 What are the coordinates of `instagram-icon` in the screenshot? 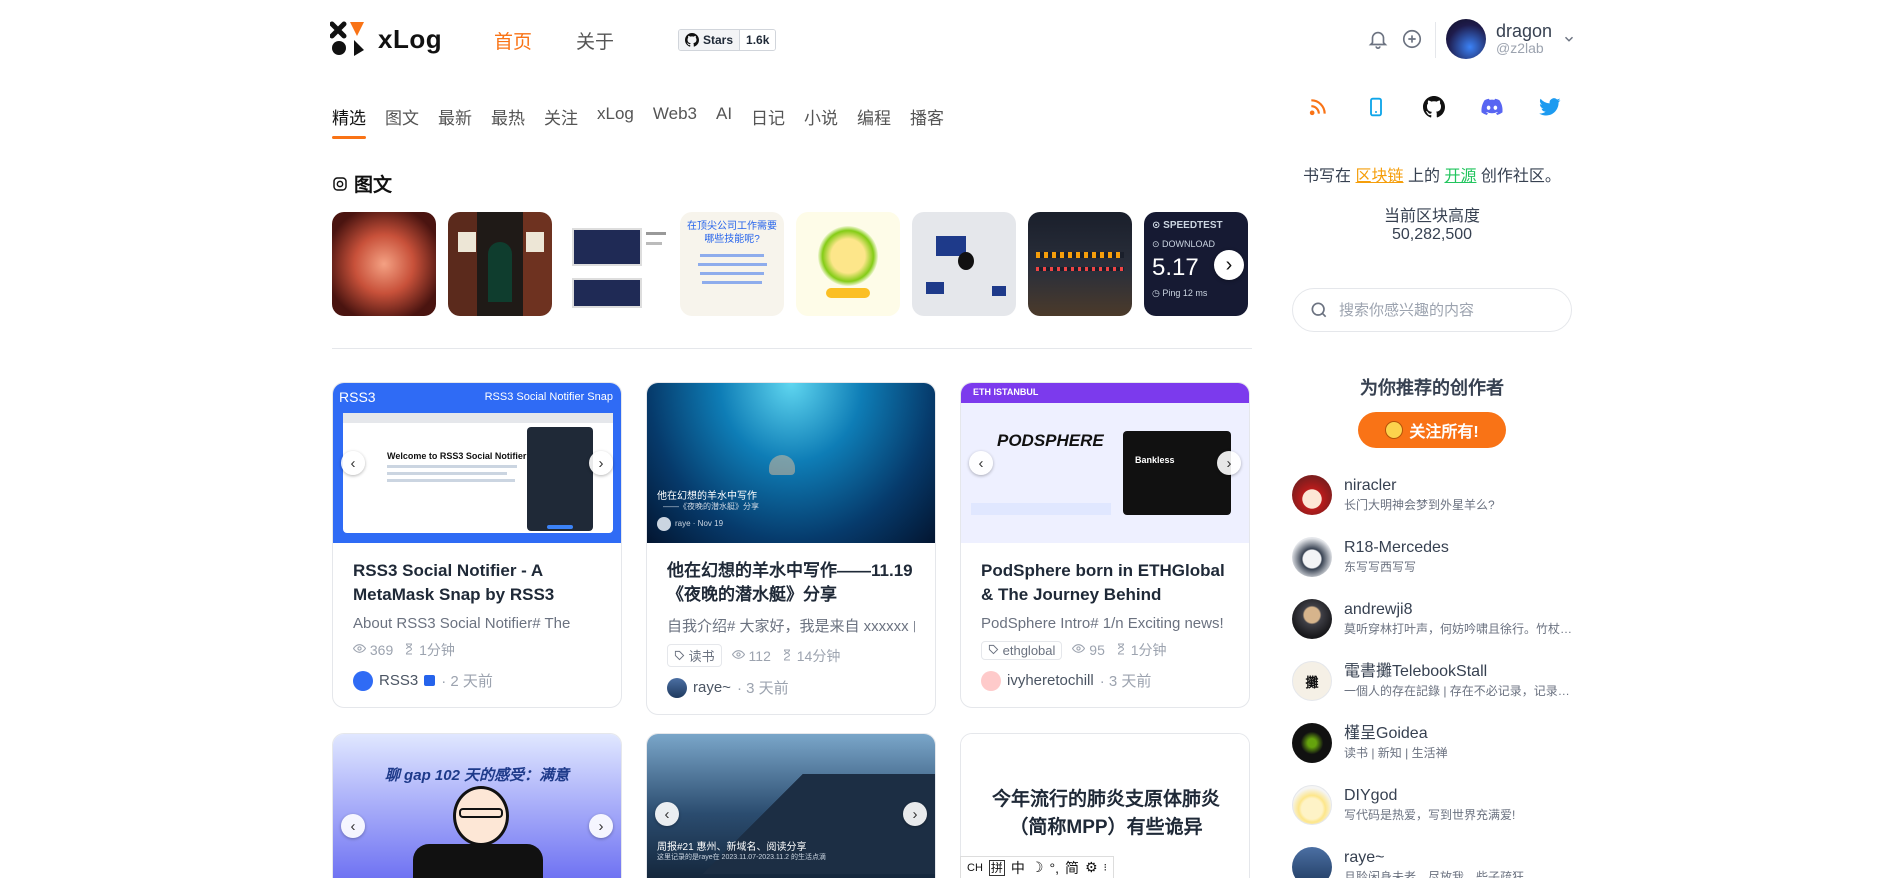 It's located at (340, 183).